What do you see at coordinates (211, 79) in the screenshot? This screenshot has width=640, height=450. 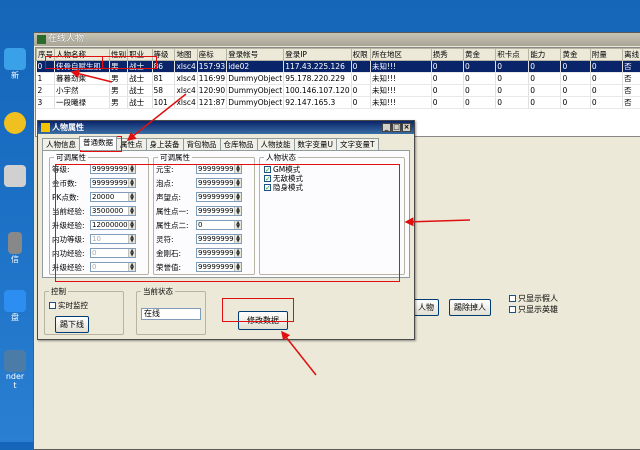 I see `table-cell: 116:99` at bounding box center [211, 79].